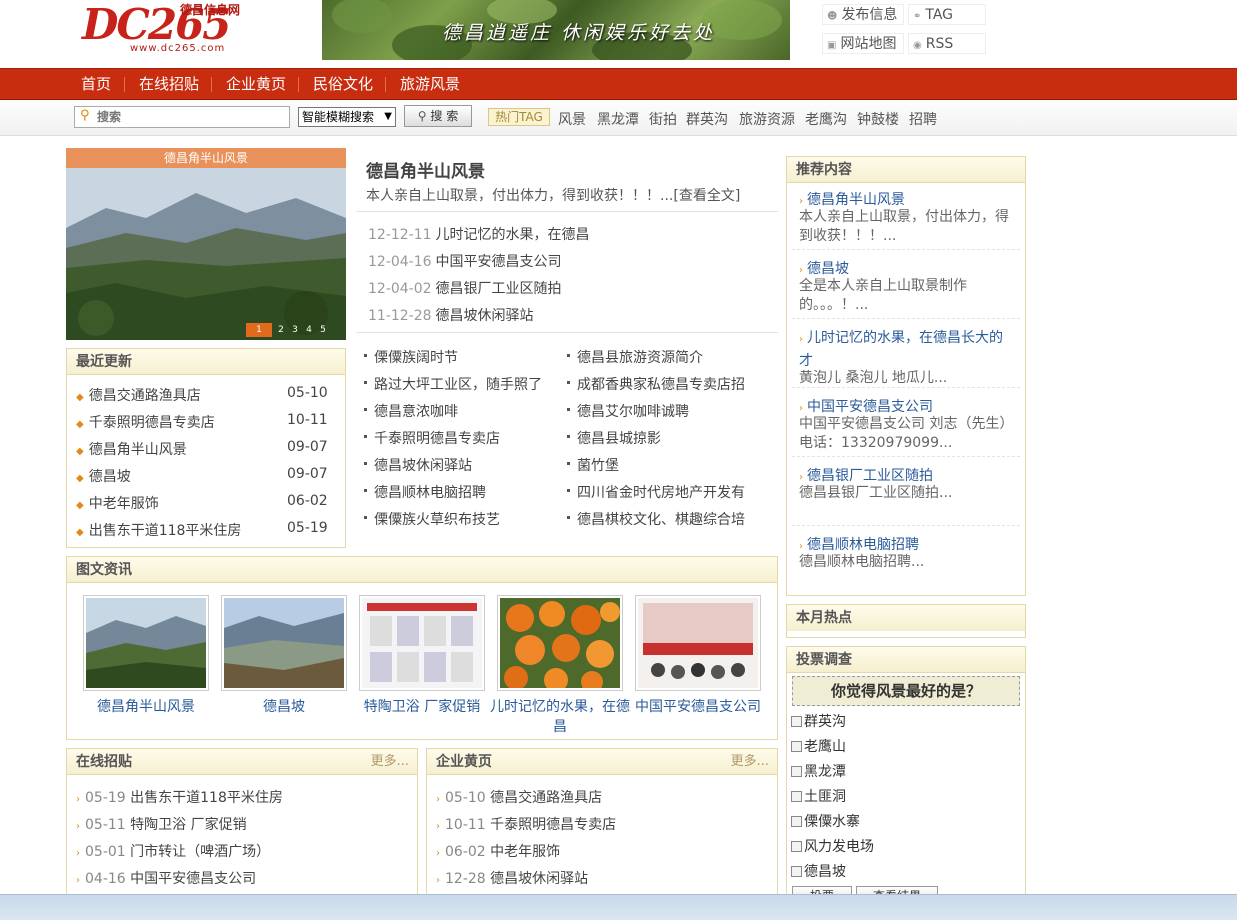 Image resolution: width=1237 pixels, height=920 pixels. I want to click on hot-tag: 老鹰沟, so click(826, 119).